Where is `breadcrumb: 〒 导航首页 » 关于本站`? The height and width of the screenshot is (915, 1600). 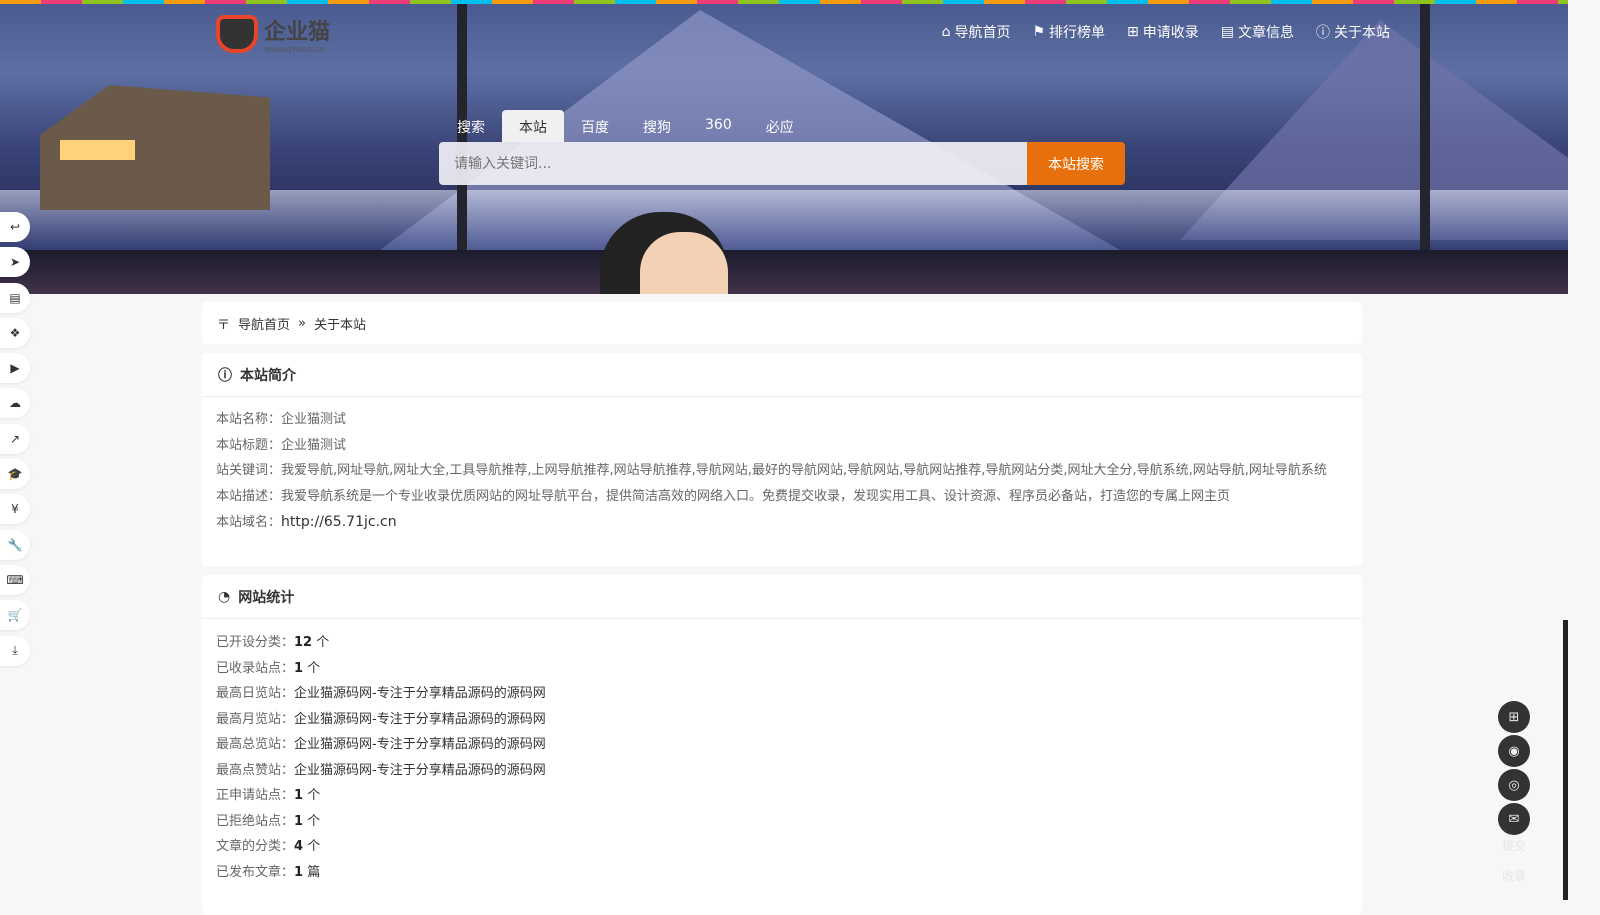
breadcrumb: 〒 导航首页 » 关于本站 is located at coordinates (782, 323).